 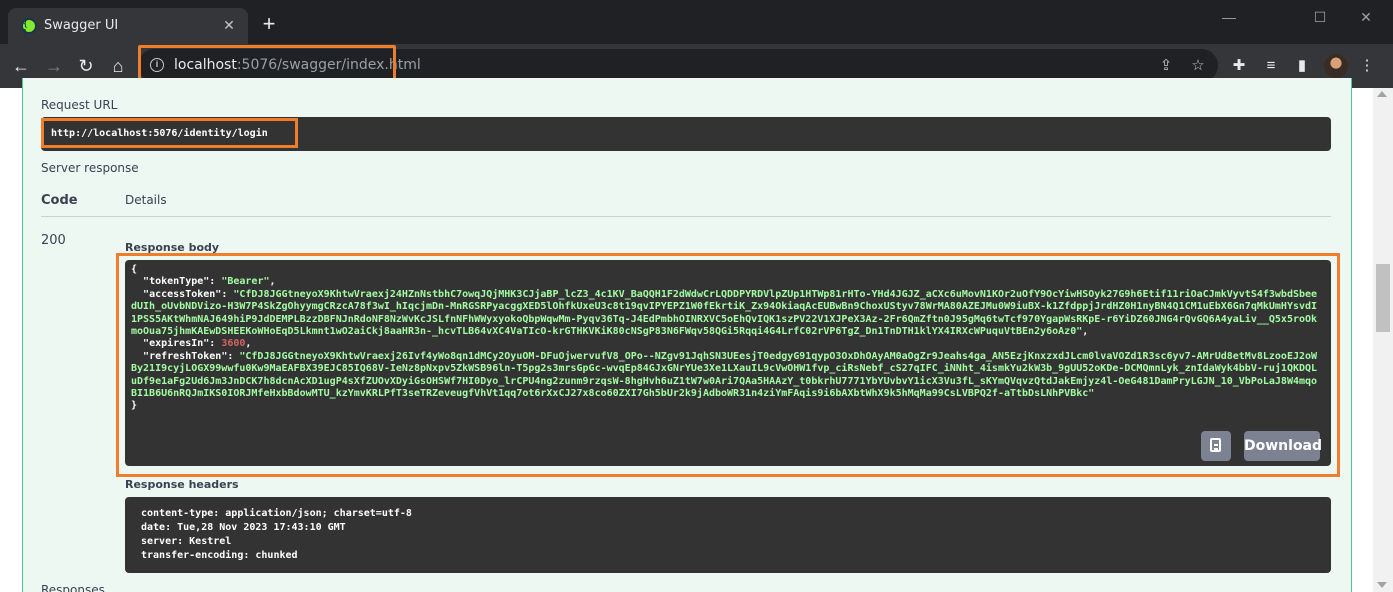 I want to click on minimize-icon: —, so click(x=1229, y=17).